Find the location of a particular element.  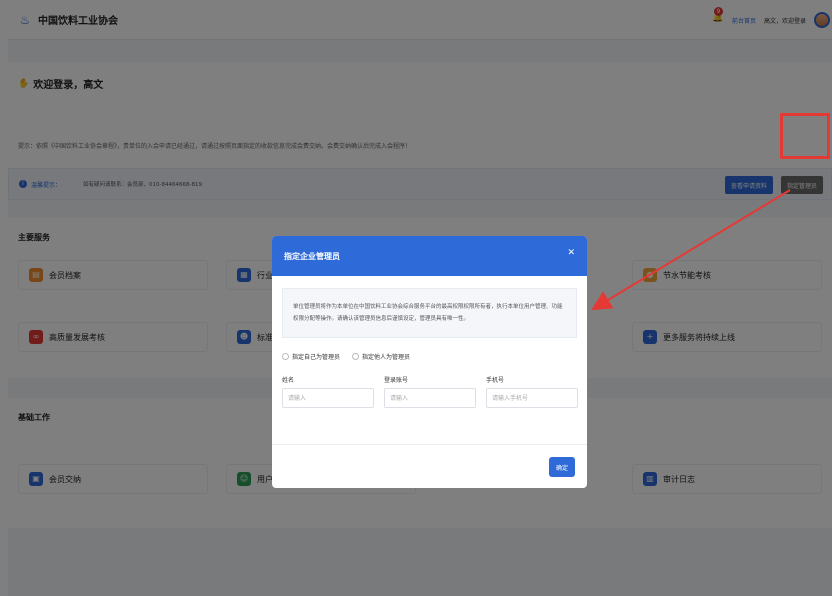

name-label: 姓名 is located at coordinates (288, 380).